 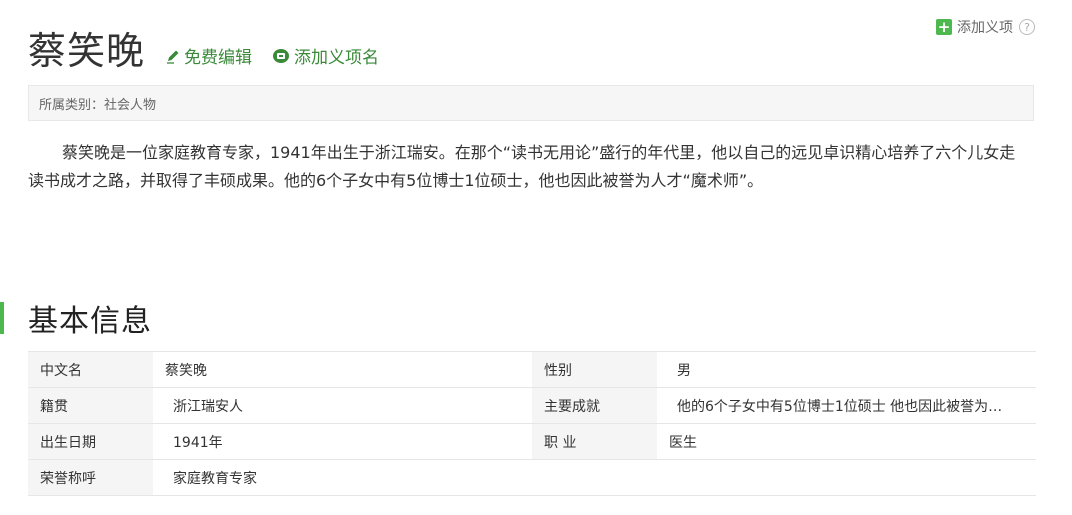 I want to click on edit-link-label: 免费编辑, so click(x=218, y=58).